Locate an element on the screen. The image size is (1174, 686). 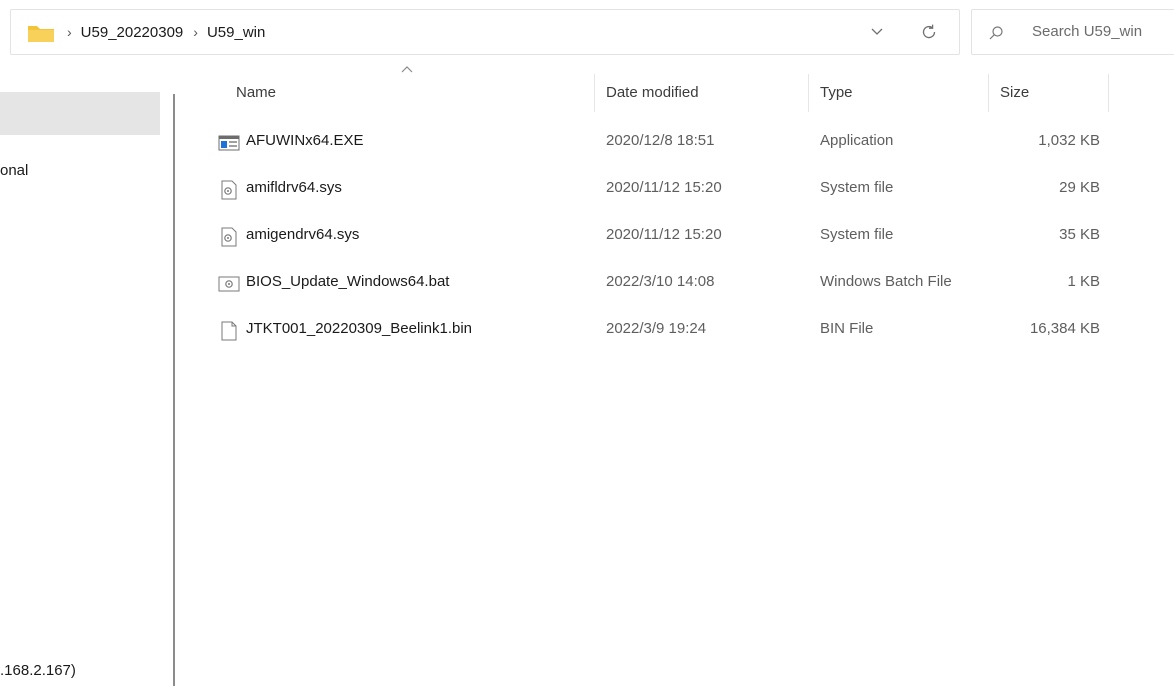
batch-file-icon is located at coordinates (229, 284).